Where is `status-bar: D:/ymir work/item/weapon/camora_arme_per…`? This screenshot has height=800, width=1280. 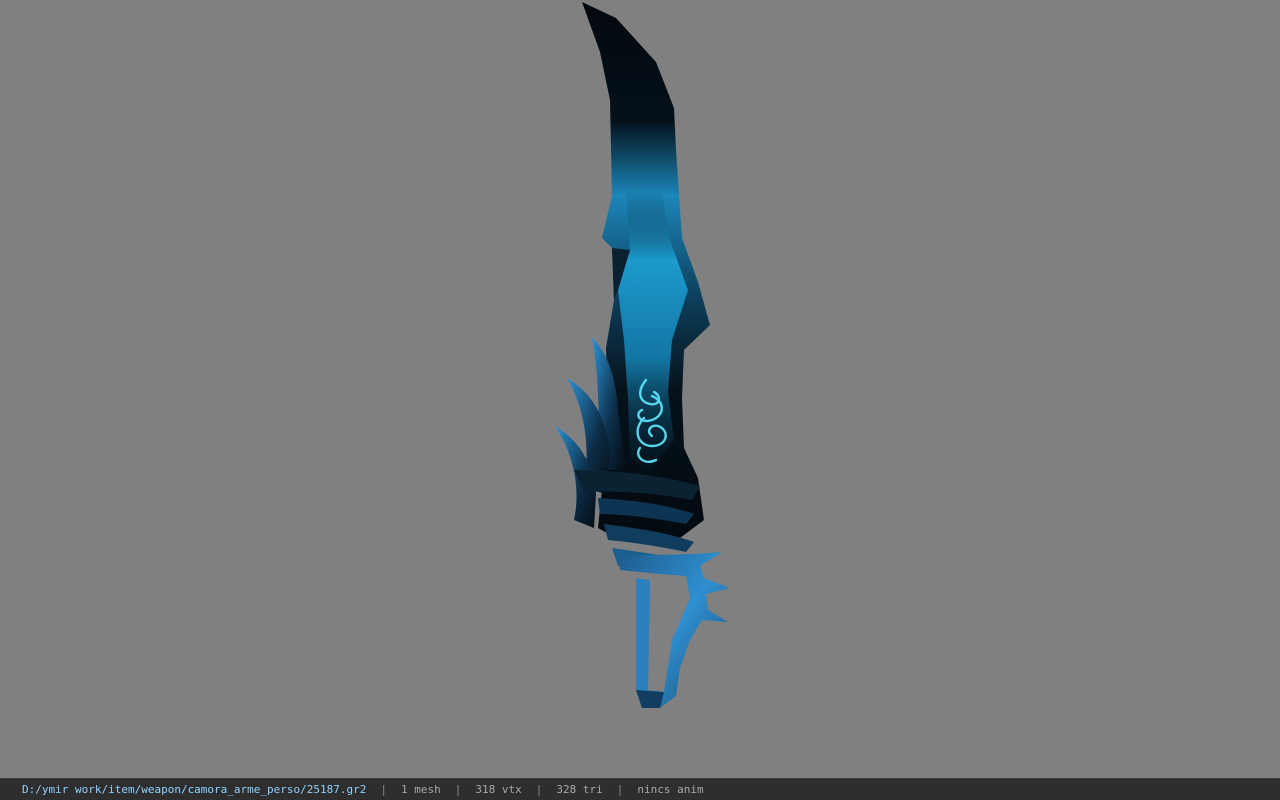 status-bar: D:/ymir work/item/weapon/camora_arme_per… is located at coordinates (640, 789).